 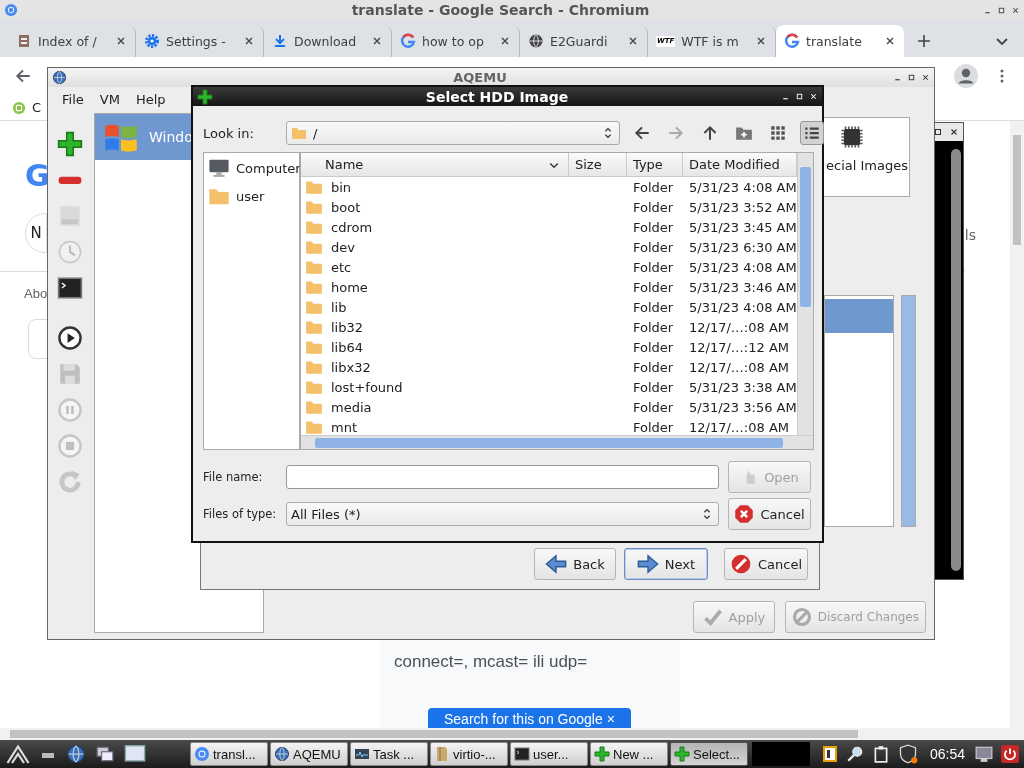 What do you see at coordinates (840, 41) in the screenshot?
I see `browser-tab: translate` at bounding box center [840, 41].